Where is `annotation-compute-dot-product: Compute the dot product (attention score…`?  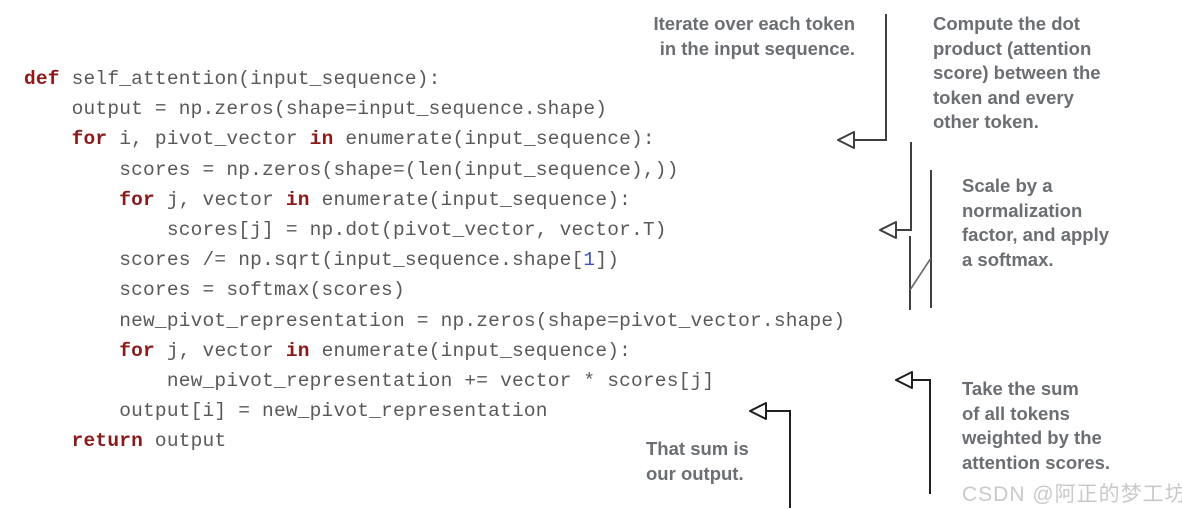
annotation-compute-dot-product: Compute the dot product (attention score… is located at coordinates (1017, 73).